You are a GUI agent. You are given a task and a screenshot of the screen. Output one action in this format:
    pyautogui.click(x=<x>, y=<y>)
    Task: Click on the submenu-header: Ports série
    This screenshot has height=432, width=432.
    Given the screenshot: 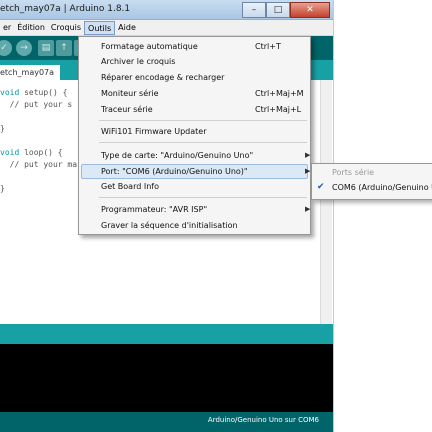 What is the action you would take?
    pyautogui.click(x=353, y=172)
    